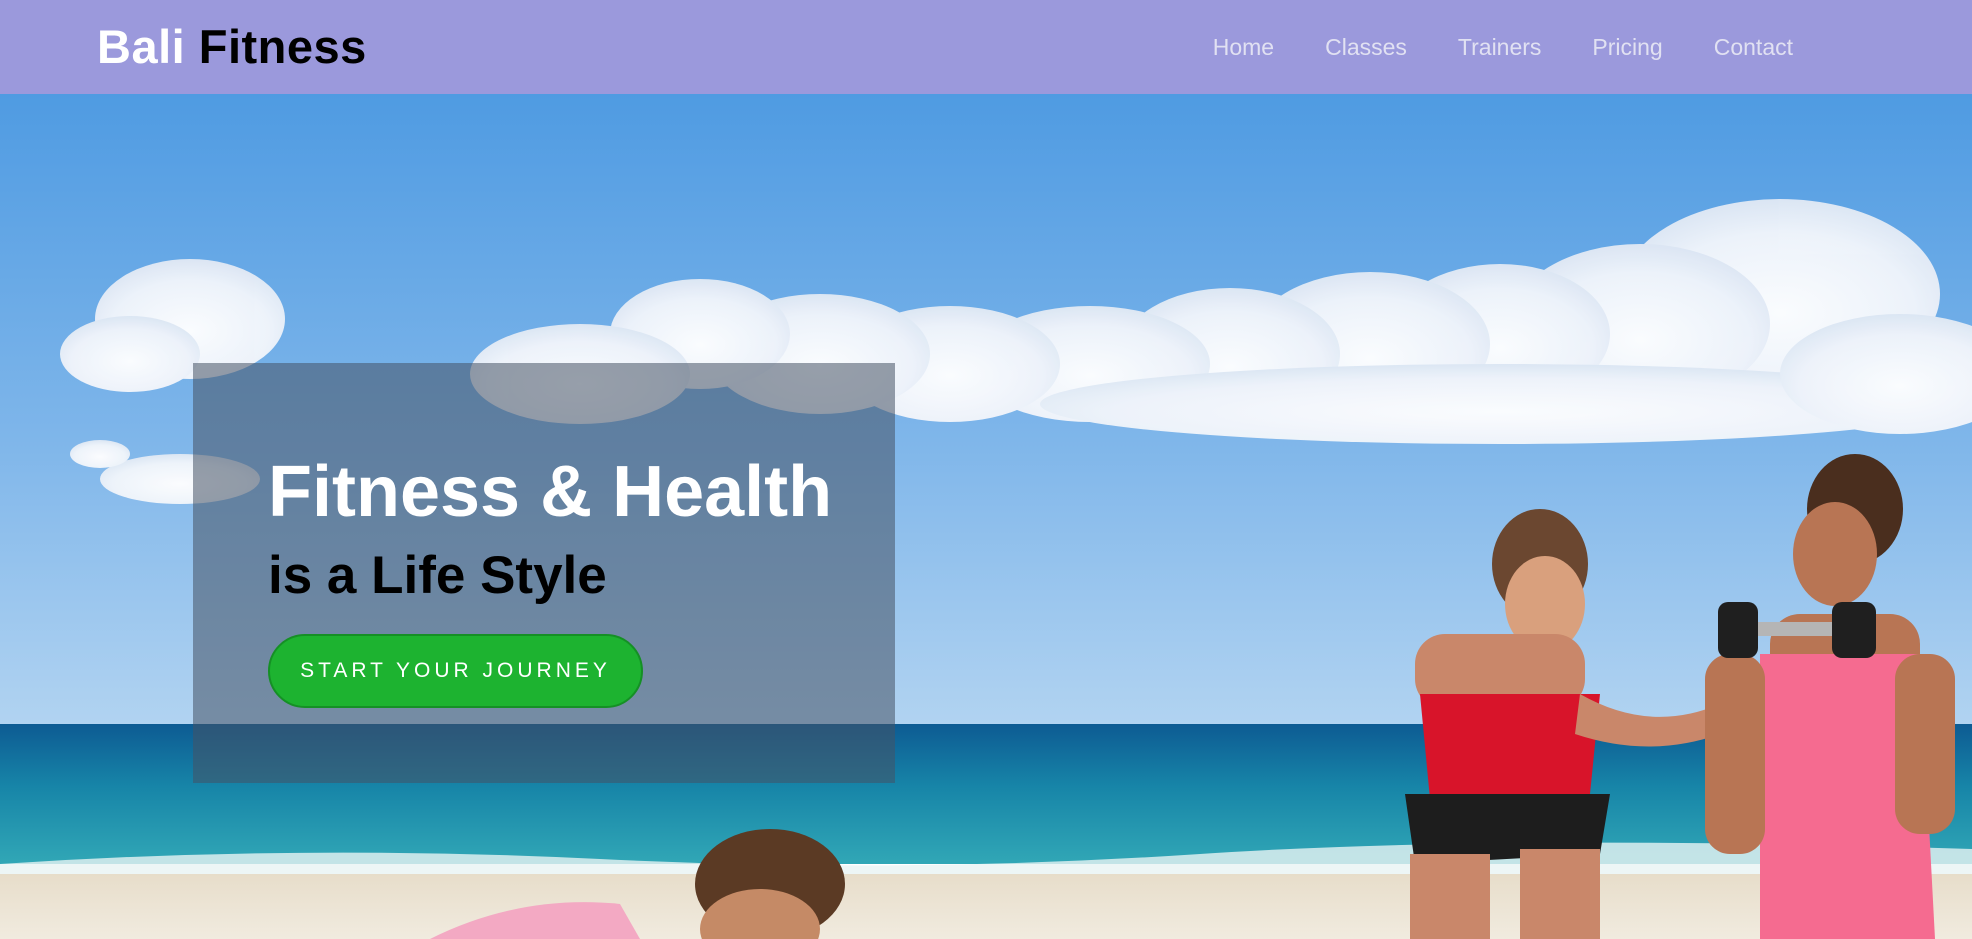 Image resolution: width=1972 pixels, height=939 pixels. Describe the element at coordinates (1627, 47) in the screenshot. I see `nav-pricing: Pricing` at that location.